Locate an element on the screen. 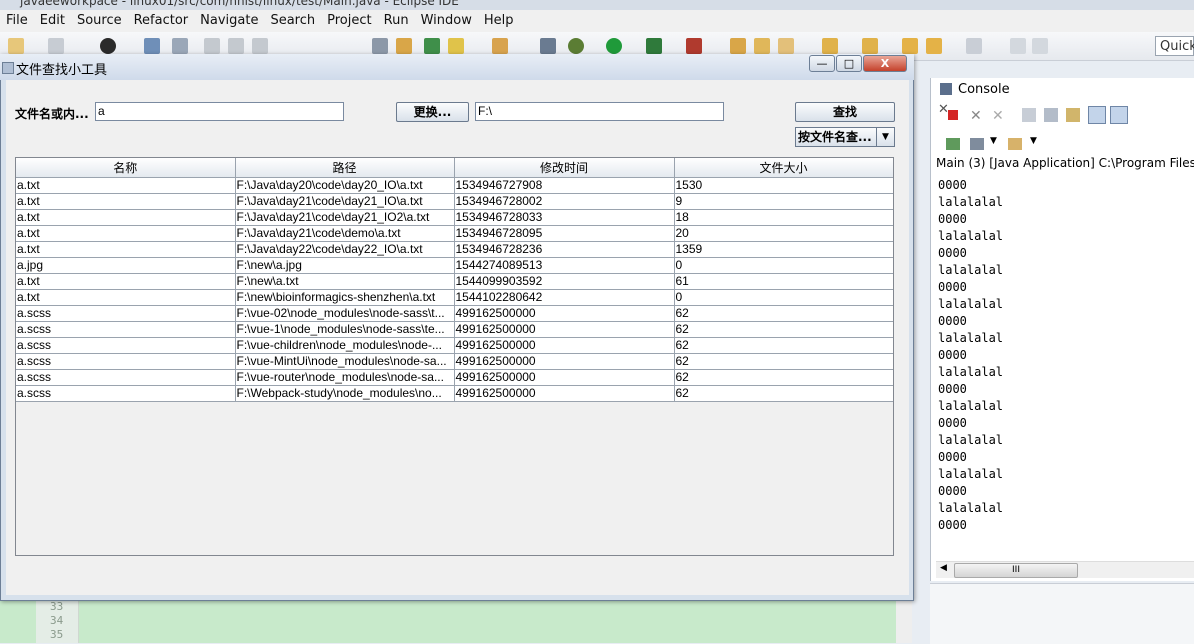 The height and width of the screenshot is (644, 1194). quick-access-input: Quick is located at coordinates (1174, 46).